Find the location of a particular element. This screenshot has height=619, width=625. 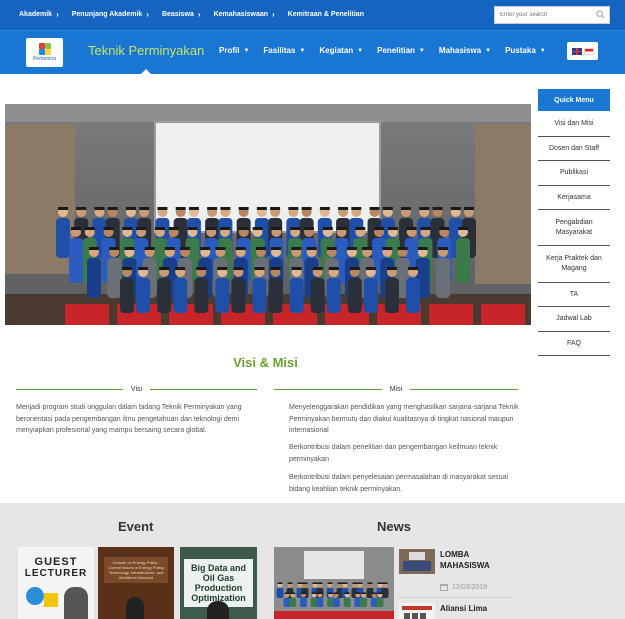

decorative-shape is located at coordinates (51, 600).